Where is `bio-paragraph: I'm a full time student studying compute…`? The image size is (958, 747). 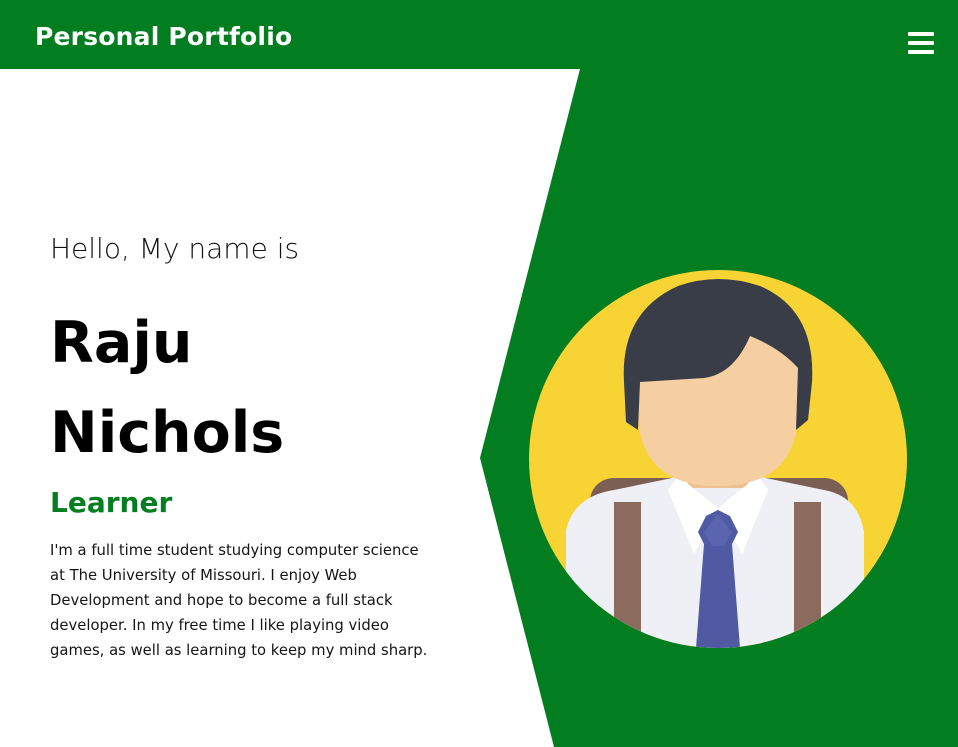
bio-paragraph: I'm a full time student studying compute… is located at coordinates (239, 600).